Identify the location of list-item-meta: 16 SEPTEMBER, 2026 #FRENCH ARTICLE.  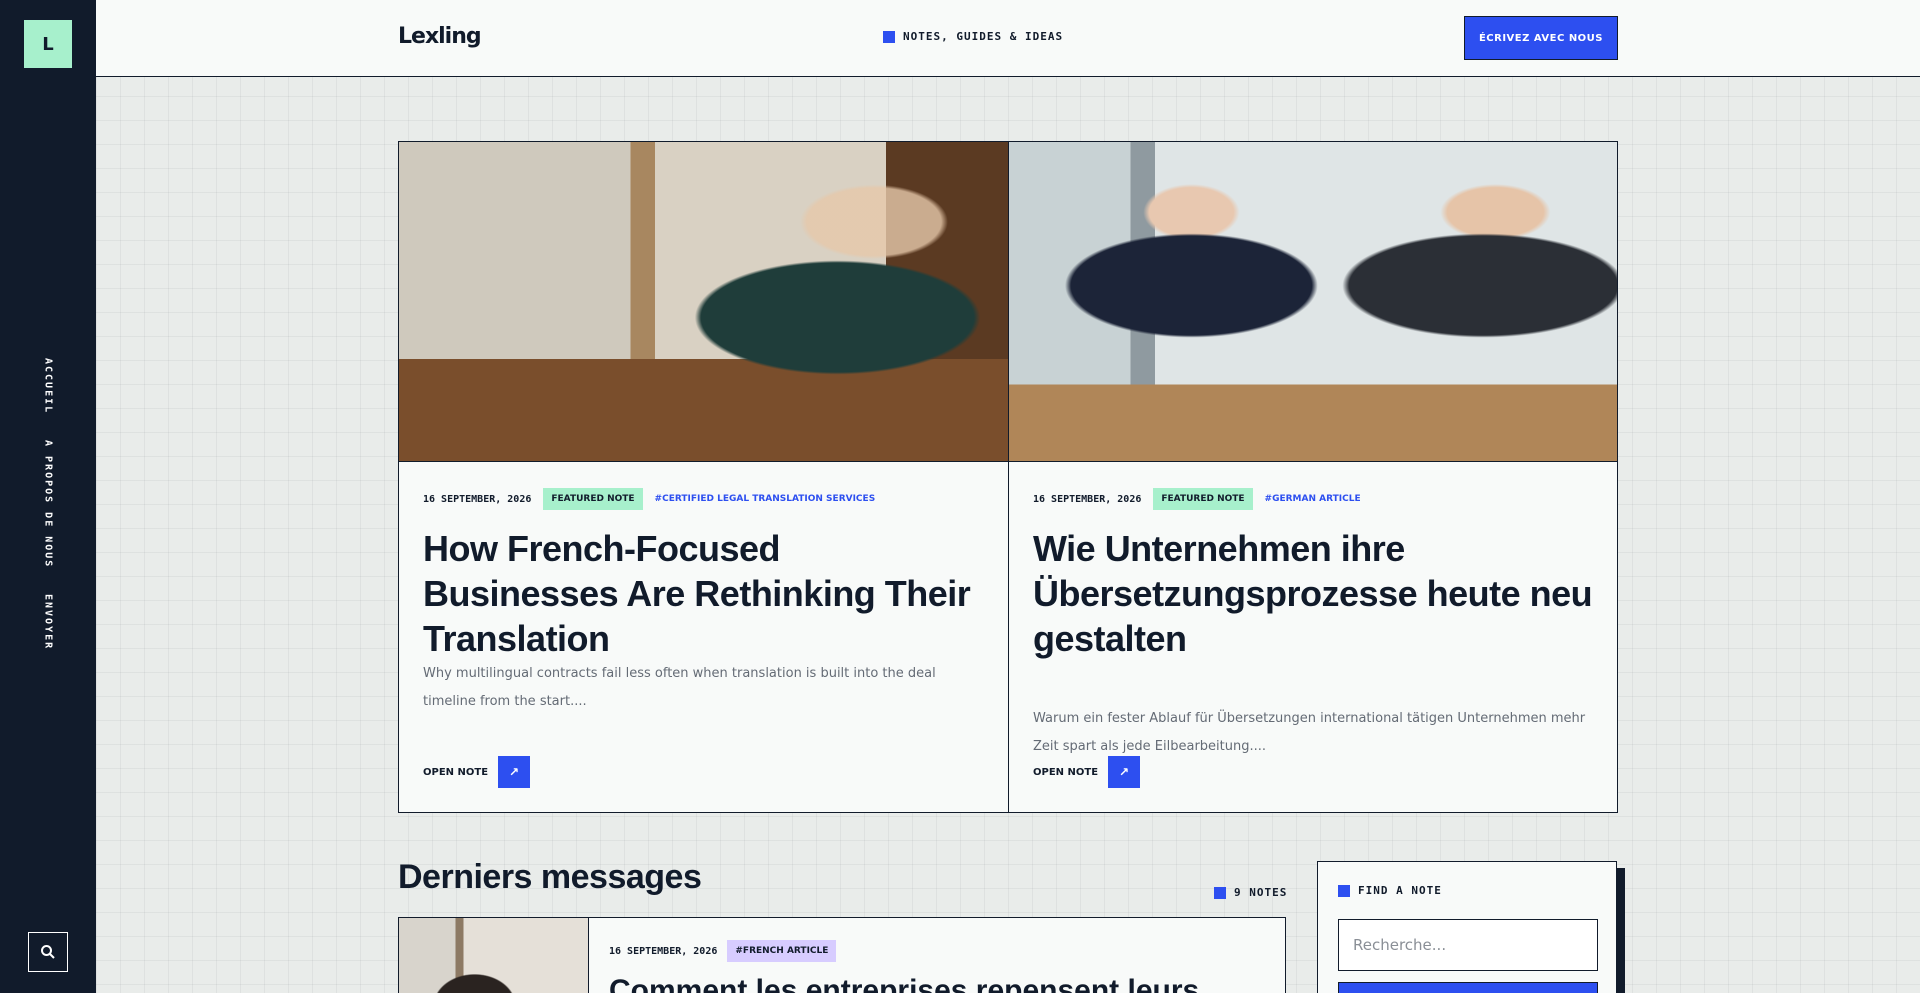
(723, 951).